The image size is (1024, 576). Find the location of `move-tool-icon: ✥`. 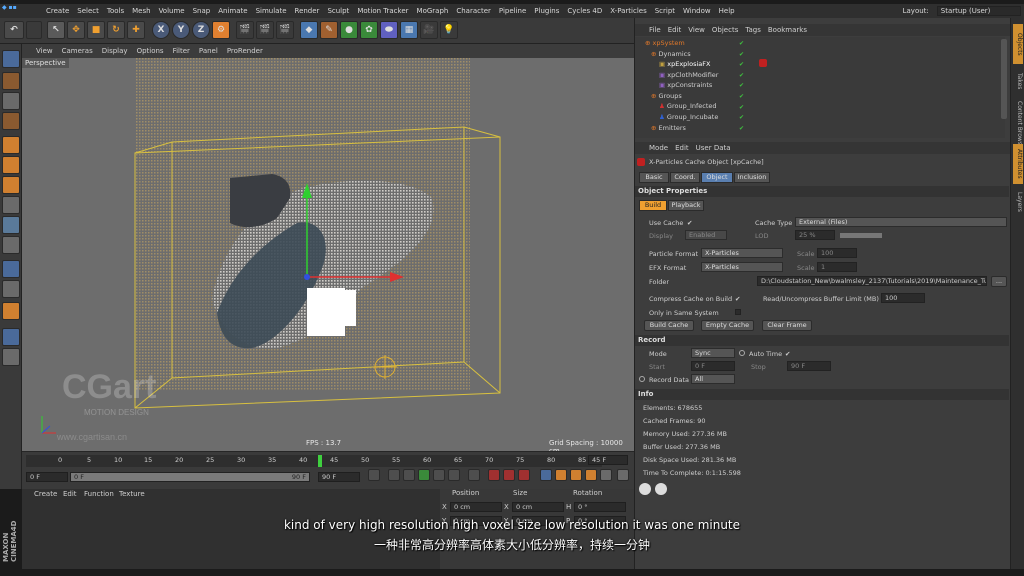

move-tool-icon: ✥ is located at coordinates (76, 30).